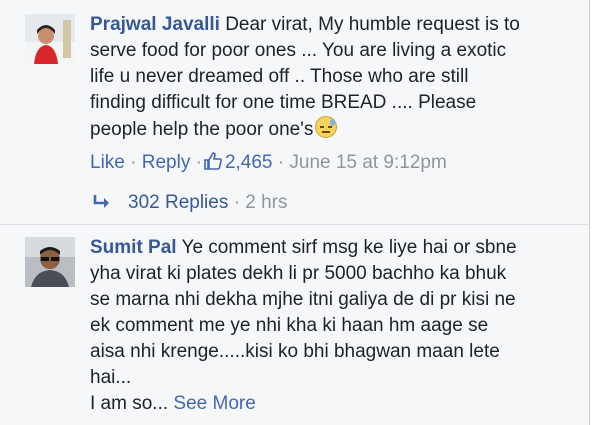 This screenshot has height=425, width=600. Describe the element at coordinates (294, 224) in the screenshot. I see `divider` at that location.